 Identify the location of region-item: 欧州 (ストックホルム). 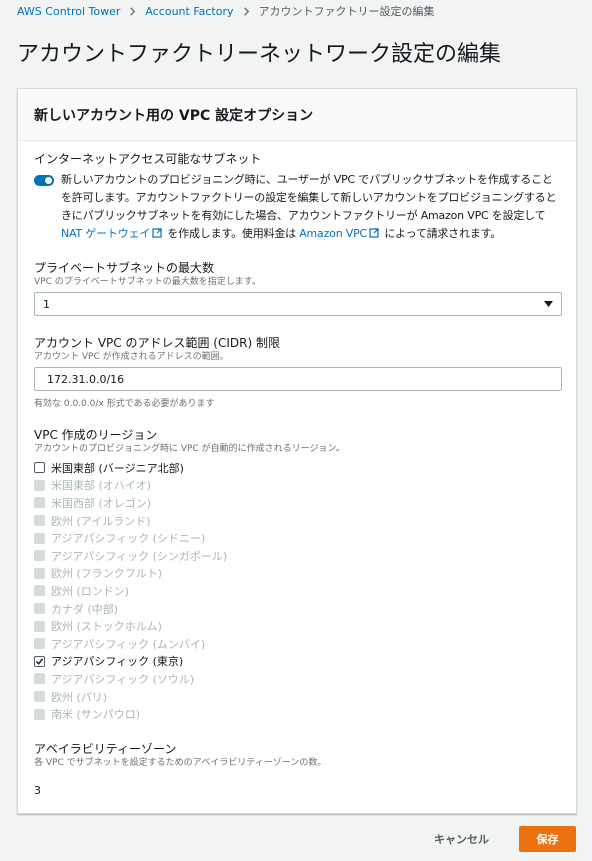
(298, 626).